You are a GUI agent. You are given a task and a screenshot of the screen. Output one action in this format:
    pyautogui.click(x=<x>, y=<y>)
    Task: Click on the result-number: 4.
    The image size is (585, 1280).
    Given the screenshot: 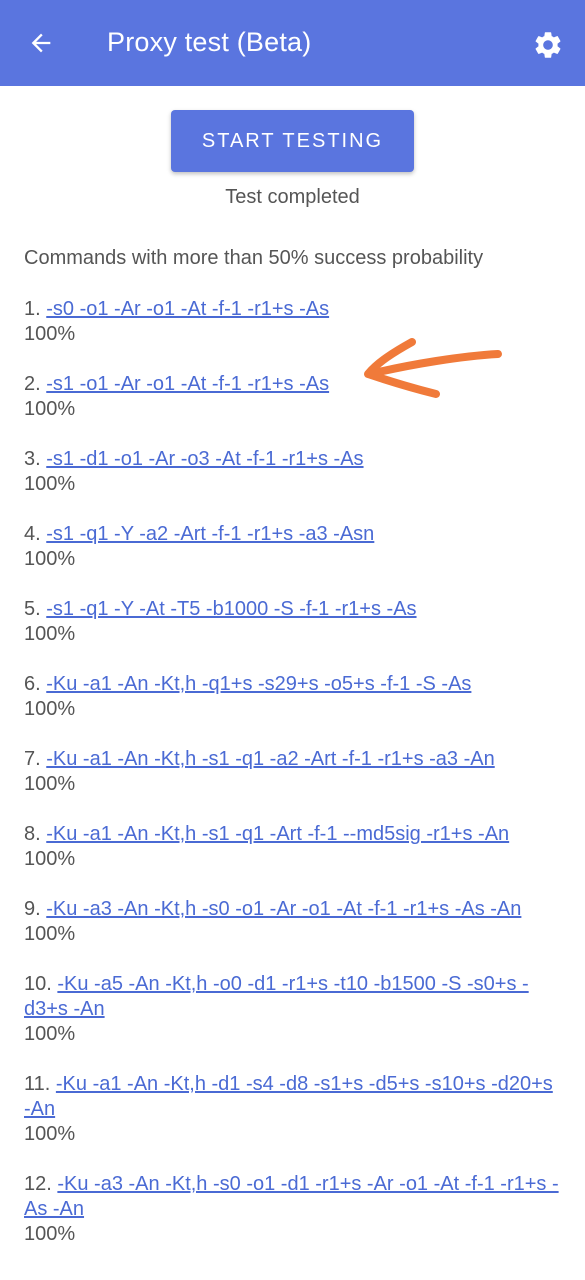 What is the action you would take?
    pyautogui.click(x=32, y=534)
    